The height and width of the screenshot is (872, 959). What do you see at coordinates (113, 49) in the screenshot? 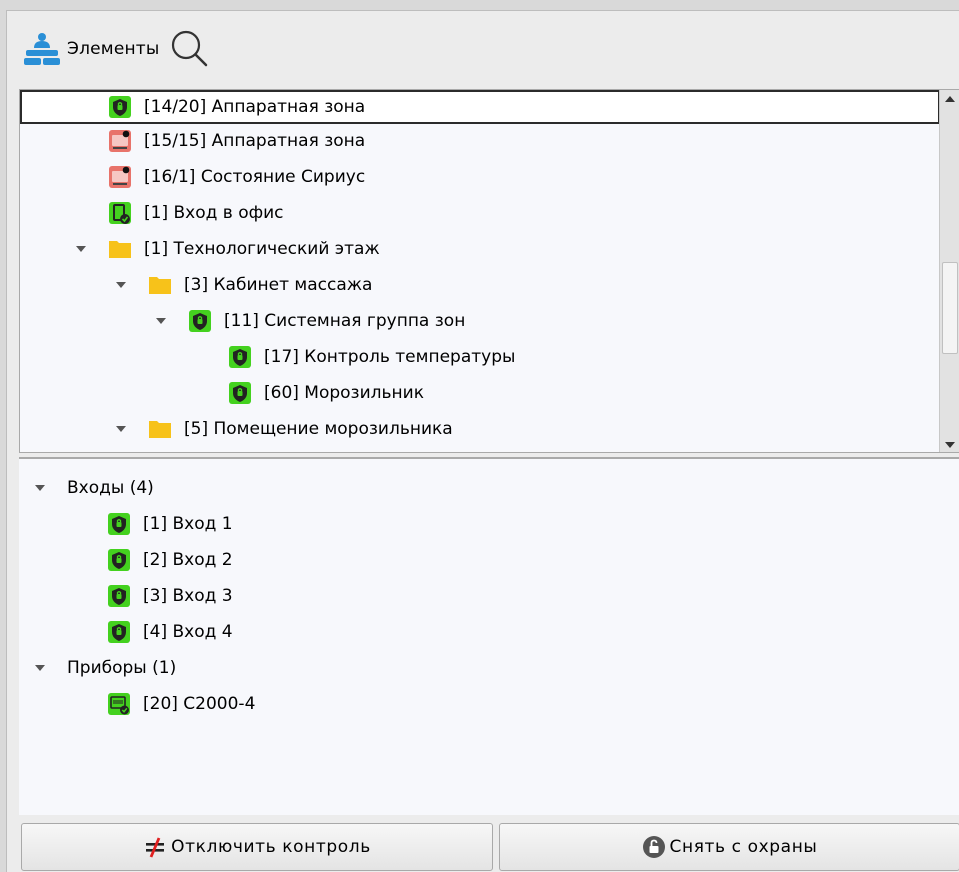
I see `panel-title: Элементы` at bounding box center [113, 49].